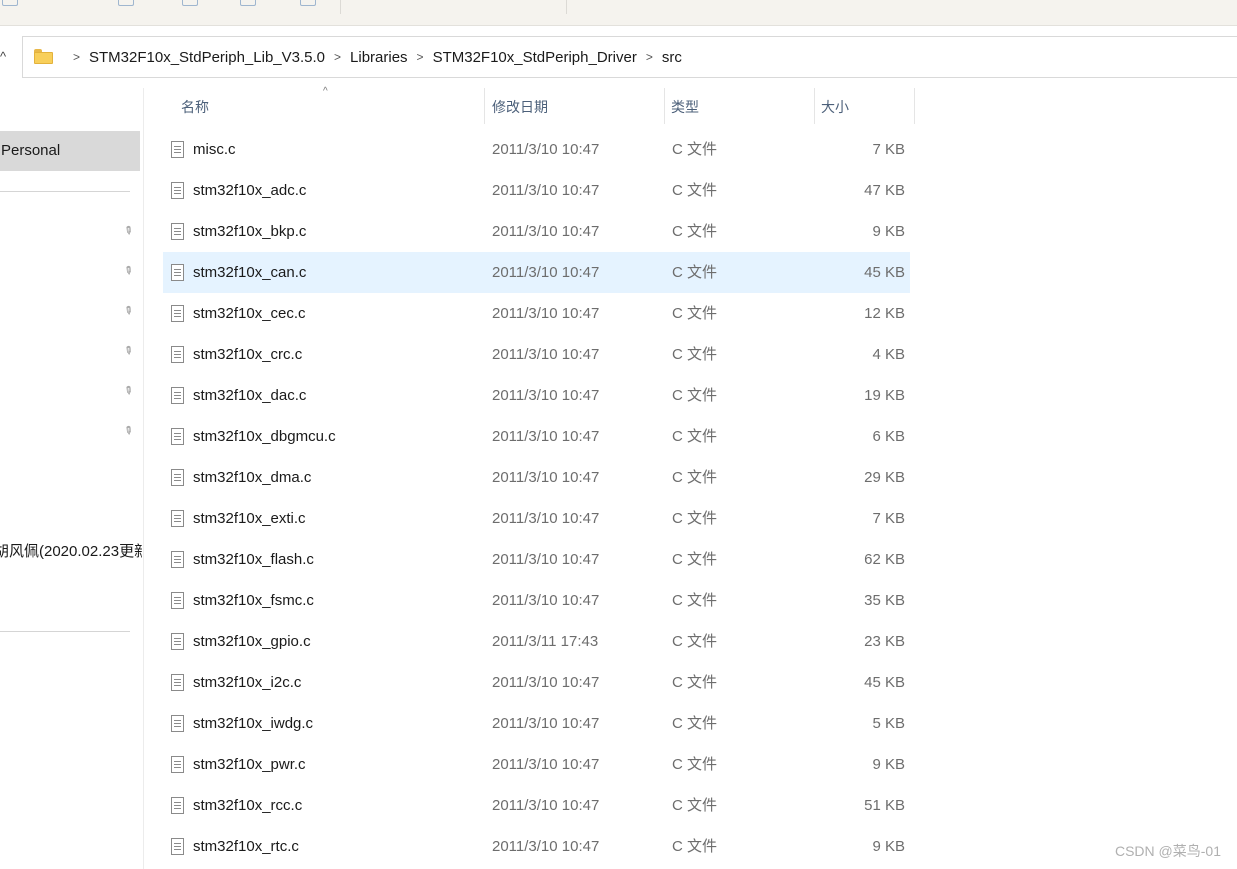 The image size is (1237, 869). What do you see at coordinates (536, 313) in the screenshot?
I see `file-row: stm32f10x_cec.c 2011/3/10 10:47 C 文件 12 KB` at bounding box center [536, 313].